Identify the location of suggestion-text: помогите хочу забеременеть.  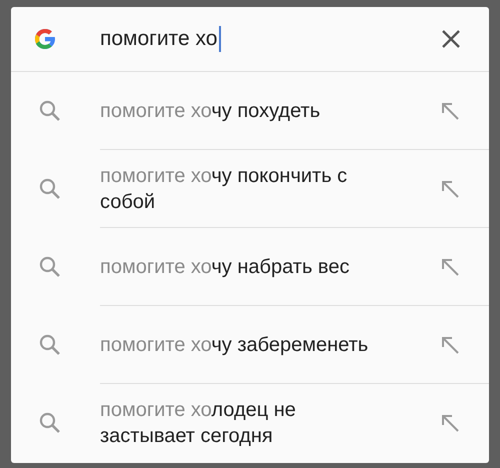
(245, 345).